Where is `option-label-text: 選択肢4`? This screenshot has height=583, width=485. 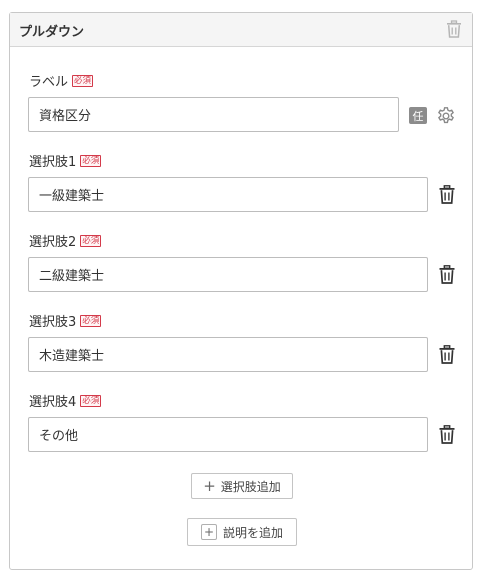
option-label-text: 選択肢4 is located at coordinates (53, 402).